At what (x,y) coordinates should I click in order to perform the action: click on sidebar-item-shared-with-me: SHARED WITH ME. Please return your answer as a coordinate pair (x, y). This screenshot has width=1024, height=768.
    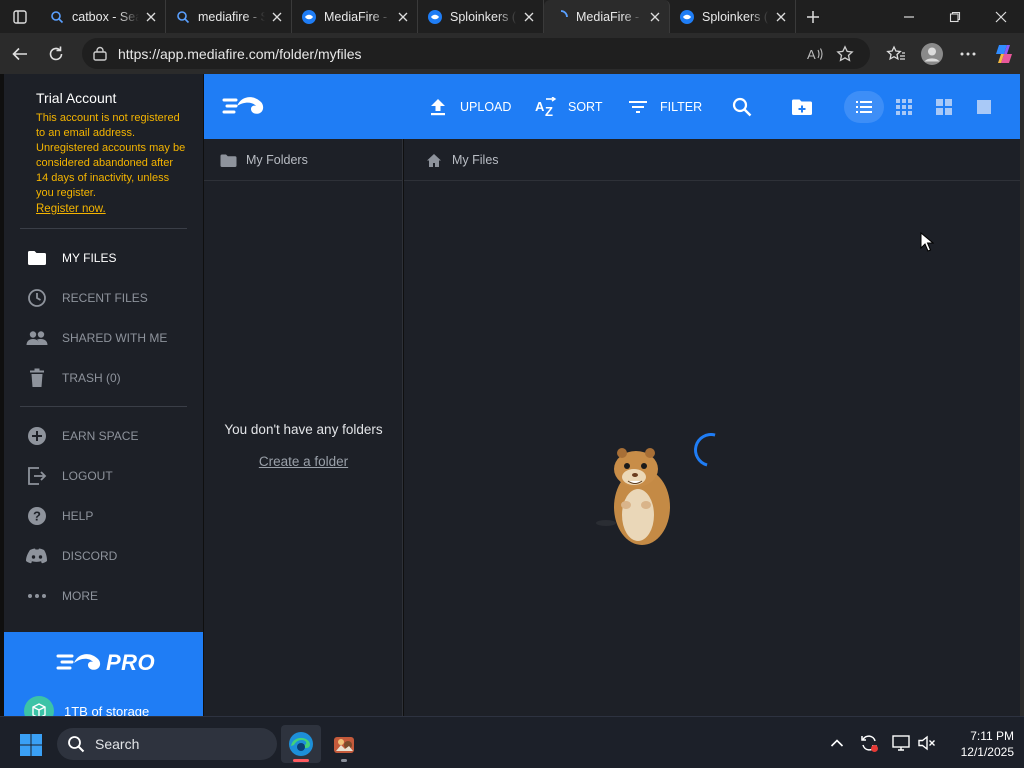
    Looking at the image, I should click on (111, 338).